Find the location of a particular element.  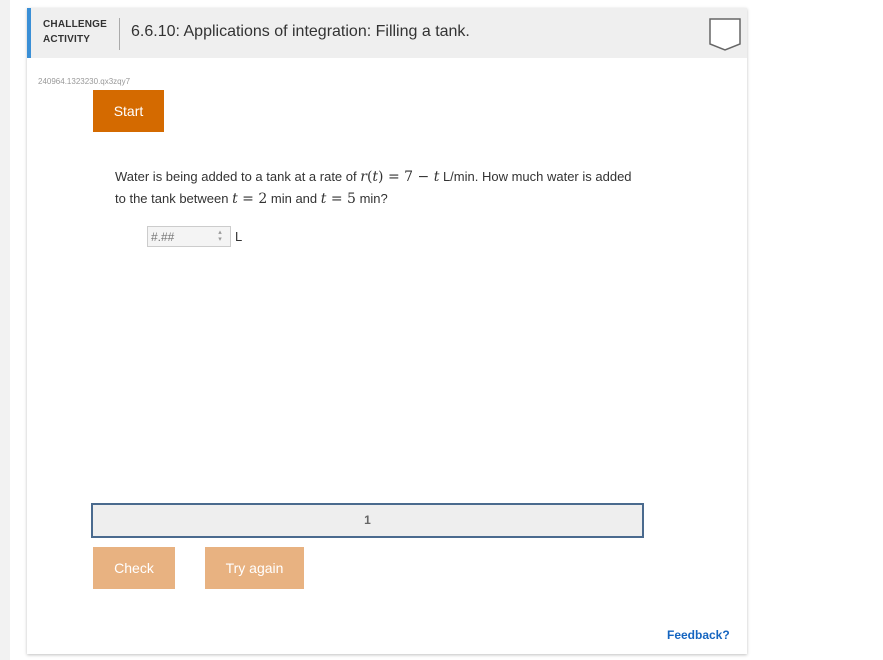

level-indicator: 1 is located at coordinates (367, 520).